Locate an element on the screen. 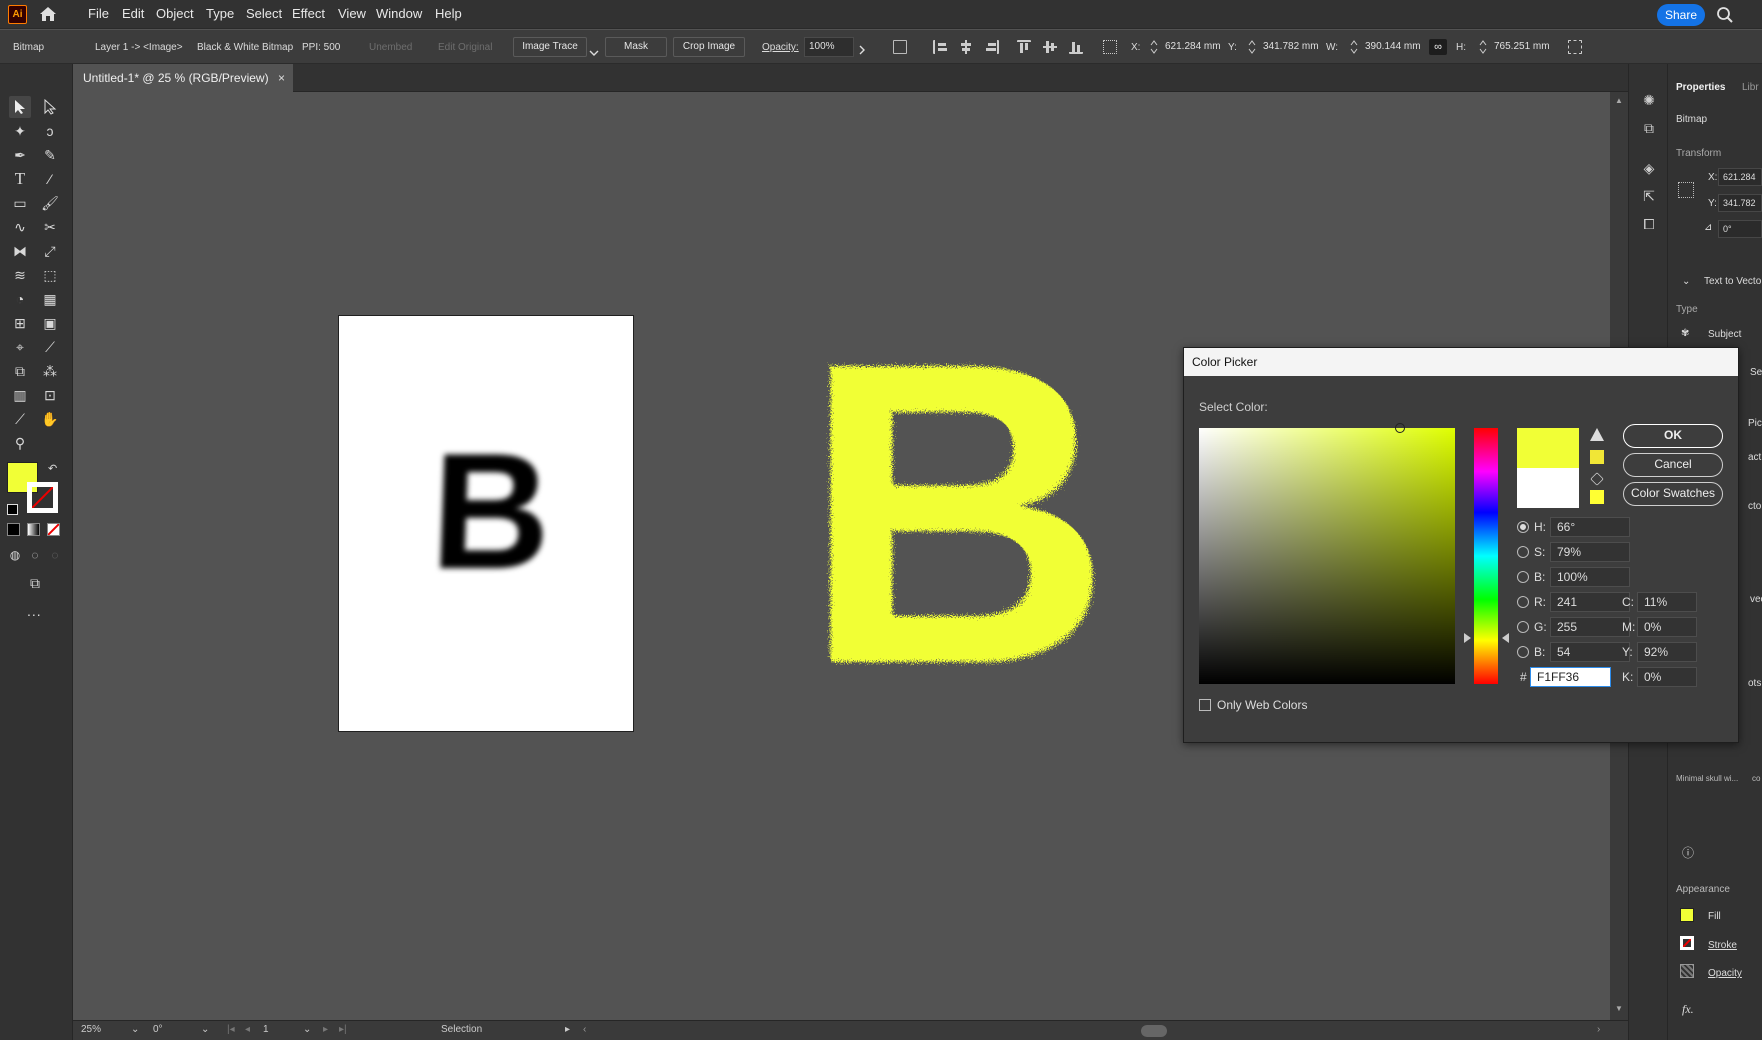 The width and height of the screenshot is (1762, 1040). menu-object: Object is located at coordinates (175, 13).